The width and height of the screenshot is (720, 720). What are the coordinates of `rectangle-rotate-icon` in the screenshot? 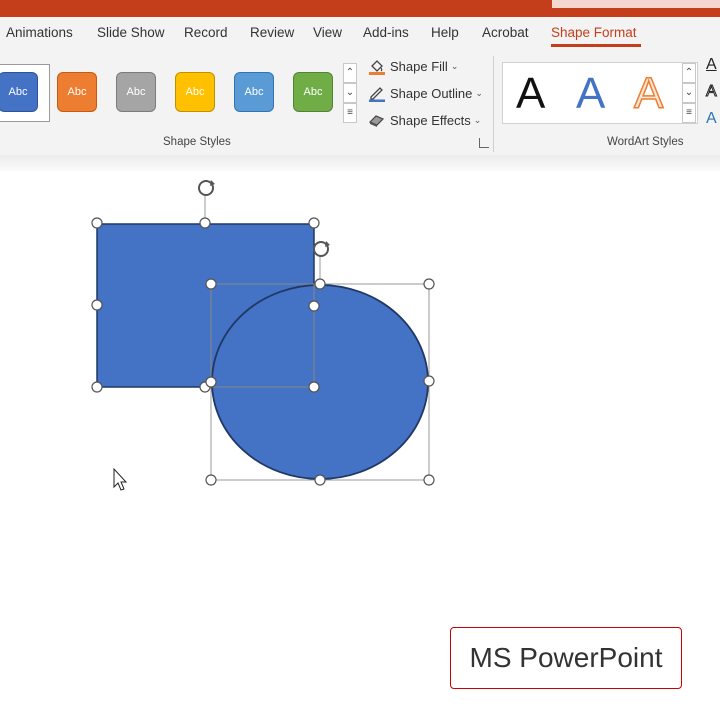 It's located at (206, 188).